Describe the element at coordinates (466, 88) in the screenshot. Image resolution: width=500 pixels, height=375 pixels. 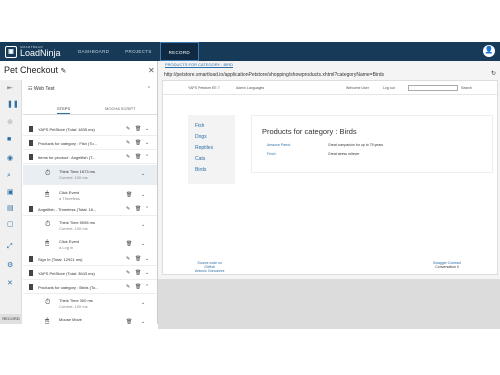
I see `search-button: Search` at that location.